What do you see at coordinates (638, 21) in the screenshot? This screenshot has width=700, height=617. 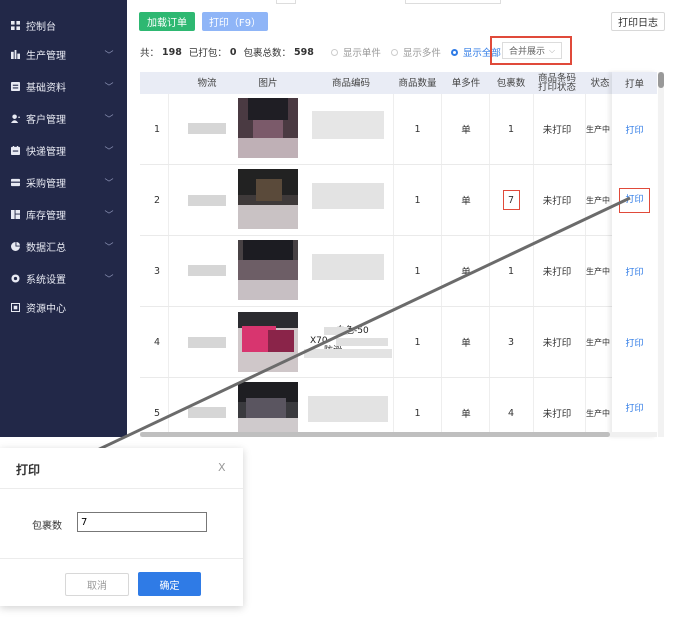 I see `print-log-button: 打印日志` at bounding box center [638, 21].